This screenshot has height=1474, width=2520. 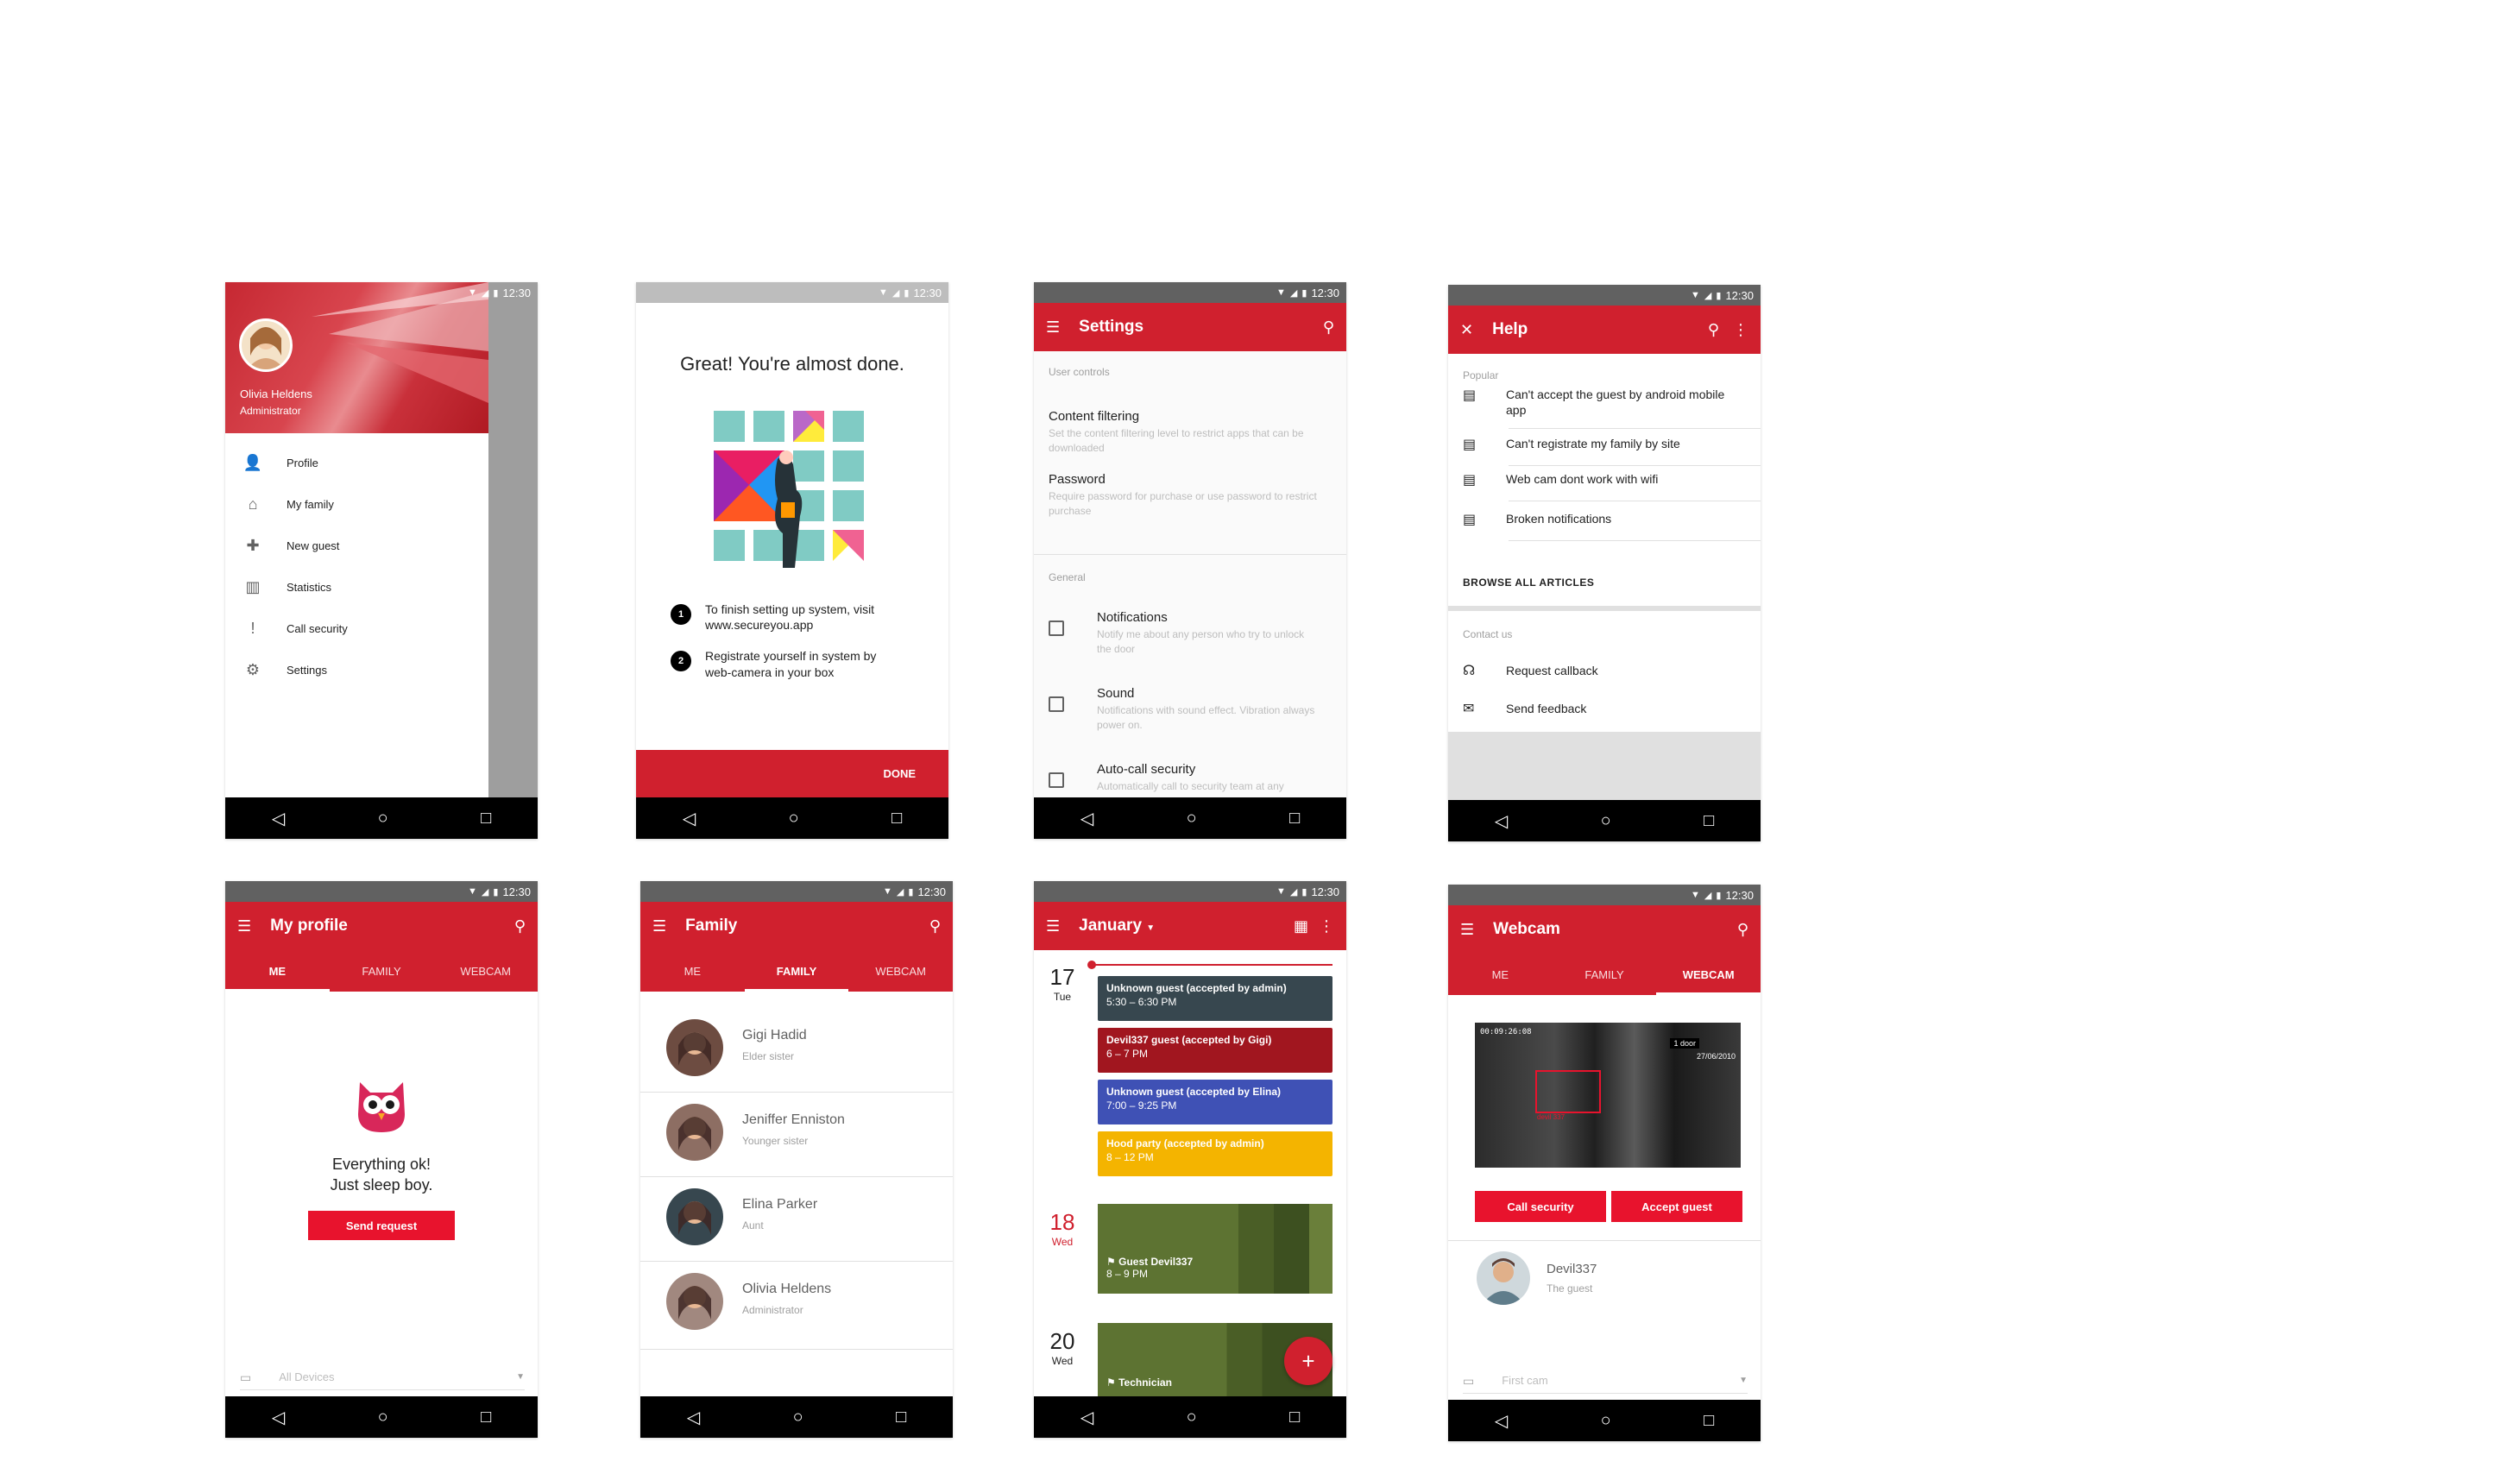 What do you see at coordinates (1470, 445) in the screenshot?
I see `article-icon: ▤` at bounding box center [1470, 445].